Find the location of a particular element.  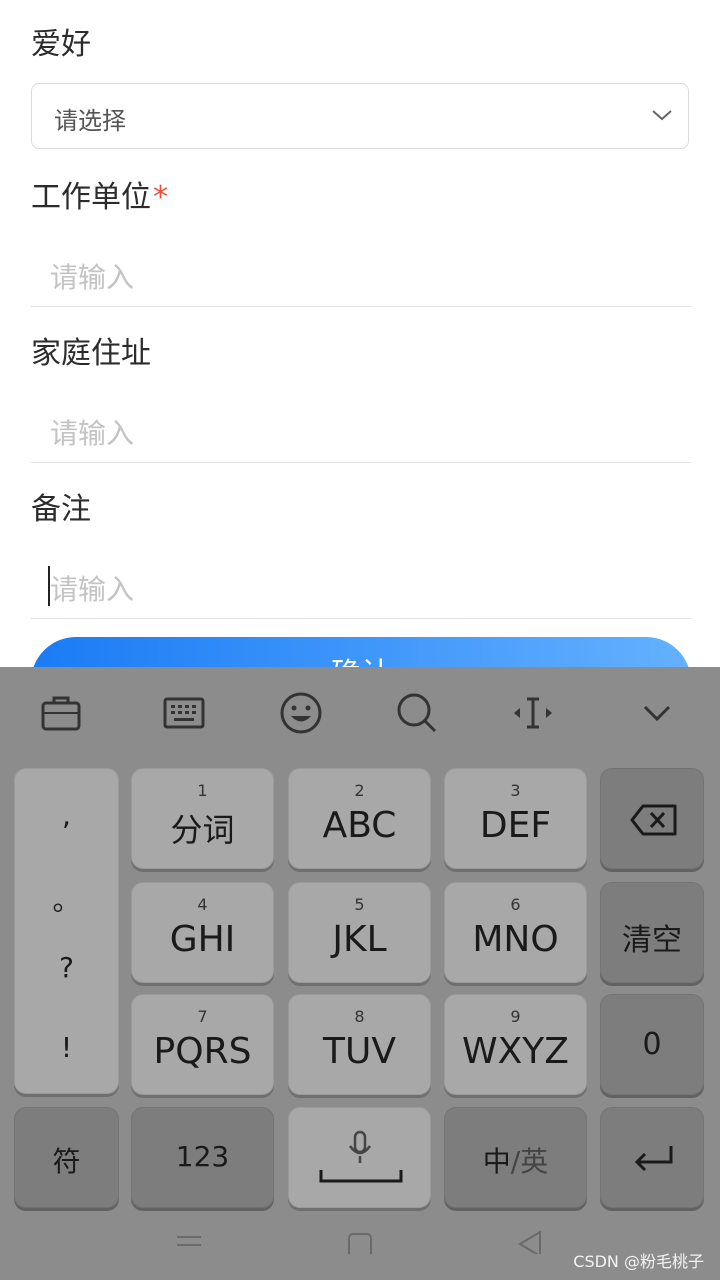

cursor-move-icon is located at coordinates (533, 713).